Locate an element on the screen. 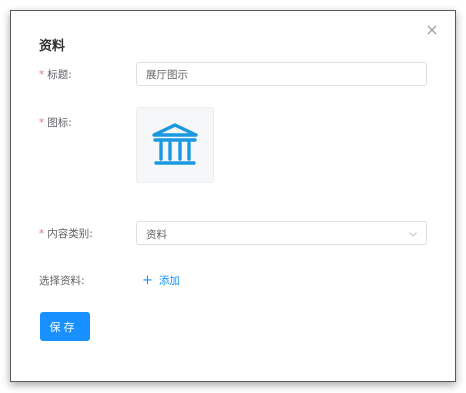 The height and width of the screenshot is (393, 466). material-label: 选择资料: is located at coordinates (62, 280).